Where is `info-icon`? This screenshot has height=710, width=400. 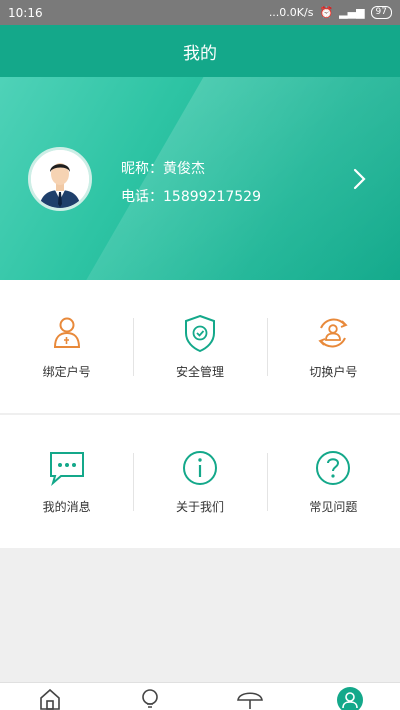
info-icon is located at coordinates (199, 468).